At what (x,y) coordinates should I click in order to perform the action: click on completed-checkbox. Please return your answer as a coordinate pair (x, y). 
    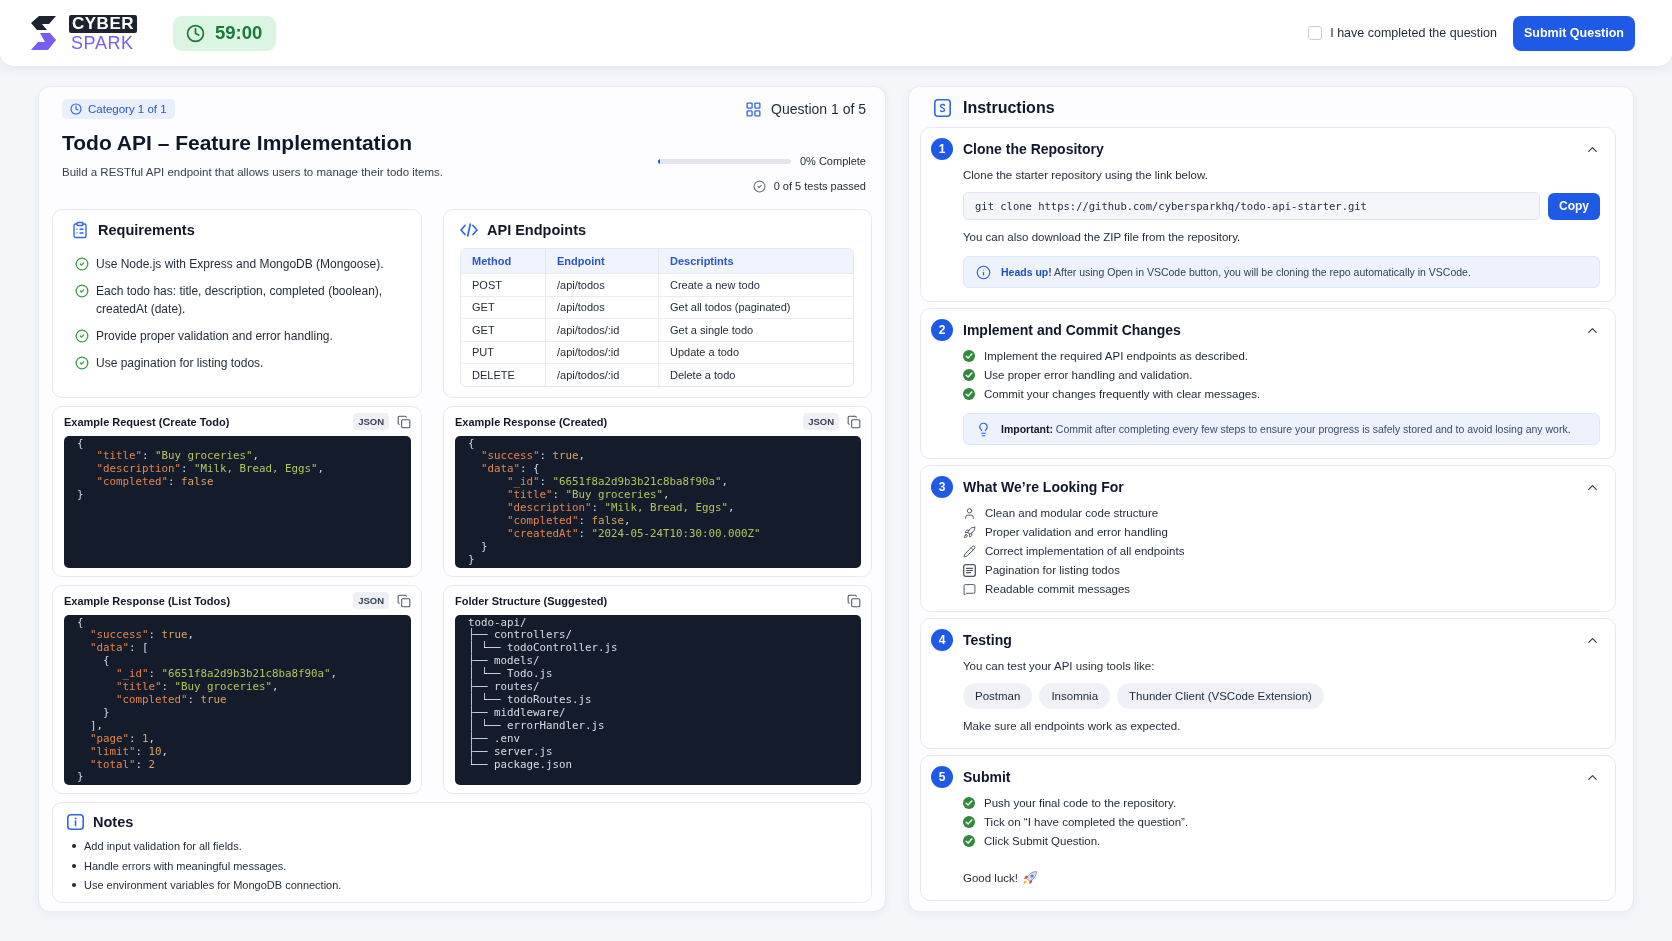
    Looking at the image, I should click on (1315, 33).